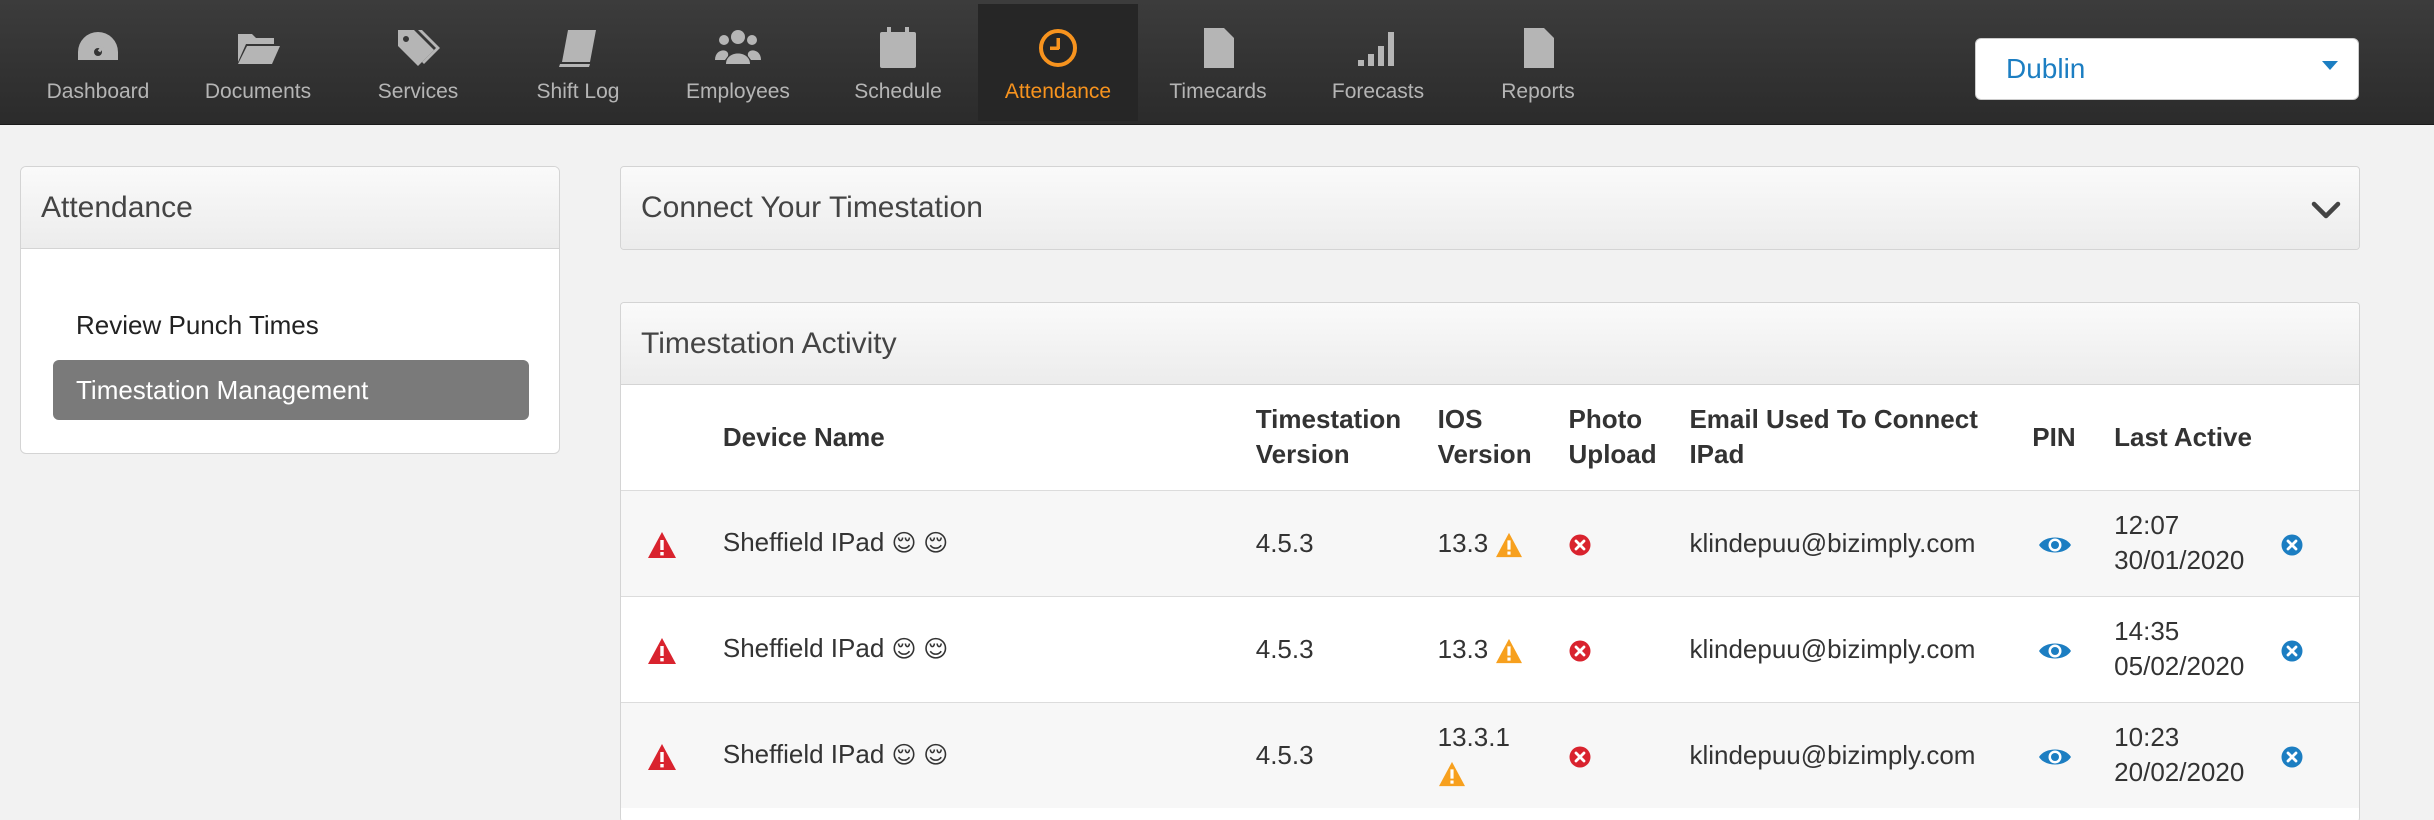 Image resolution: width=2434 pixels, height=820 pixels. Describe the element at coordinates (1473, 737) in the screenshot. I see `ios-version: 13.3.1` at that location.